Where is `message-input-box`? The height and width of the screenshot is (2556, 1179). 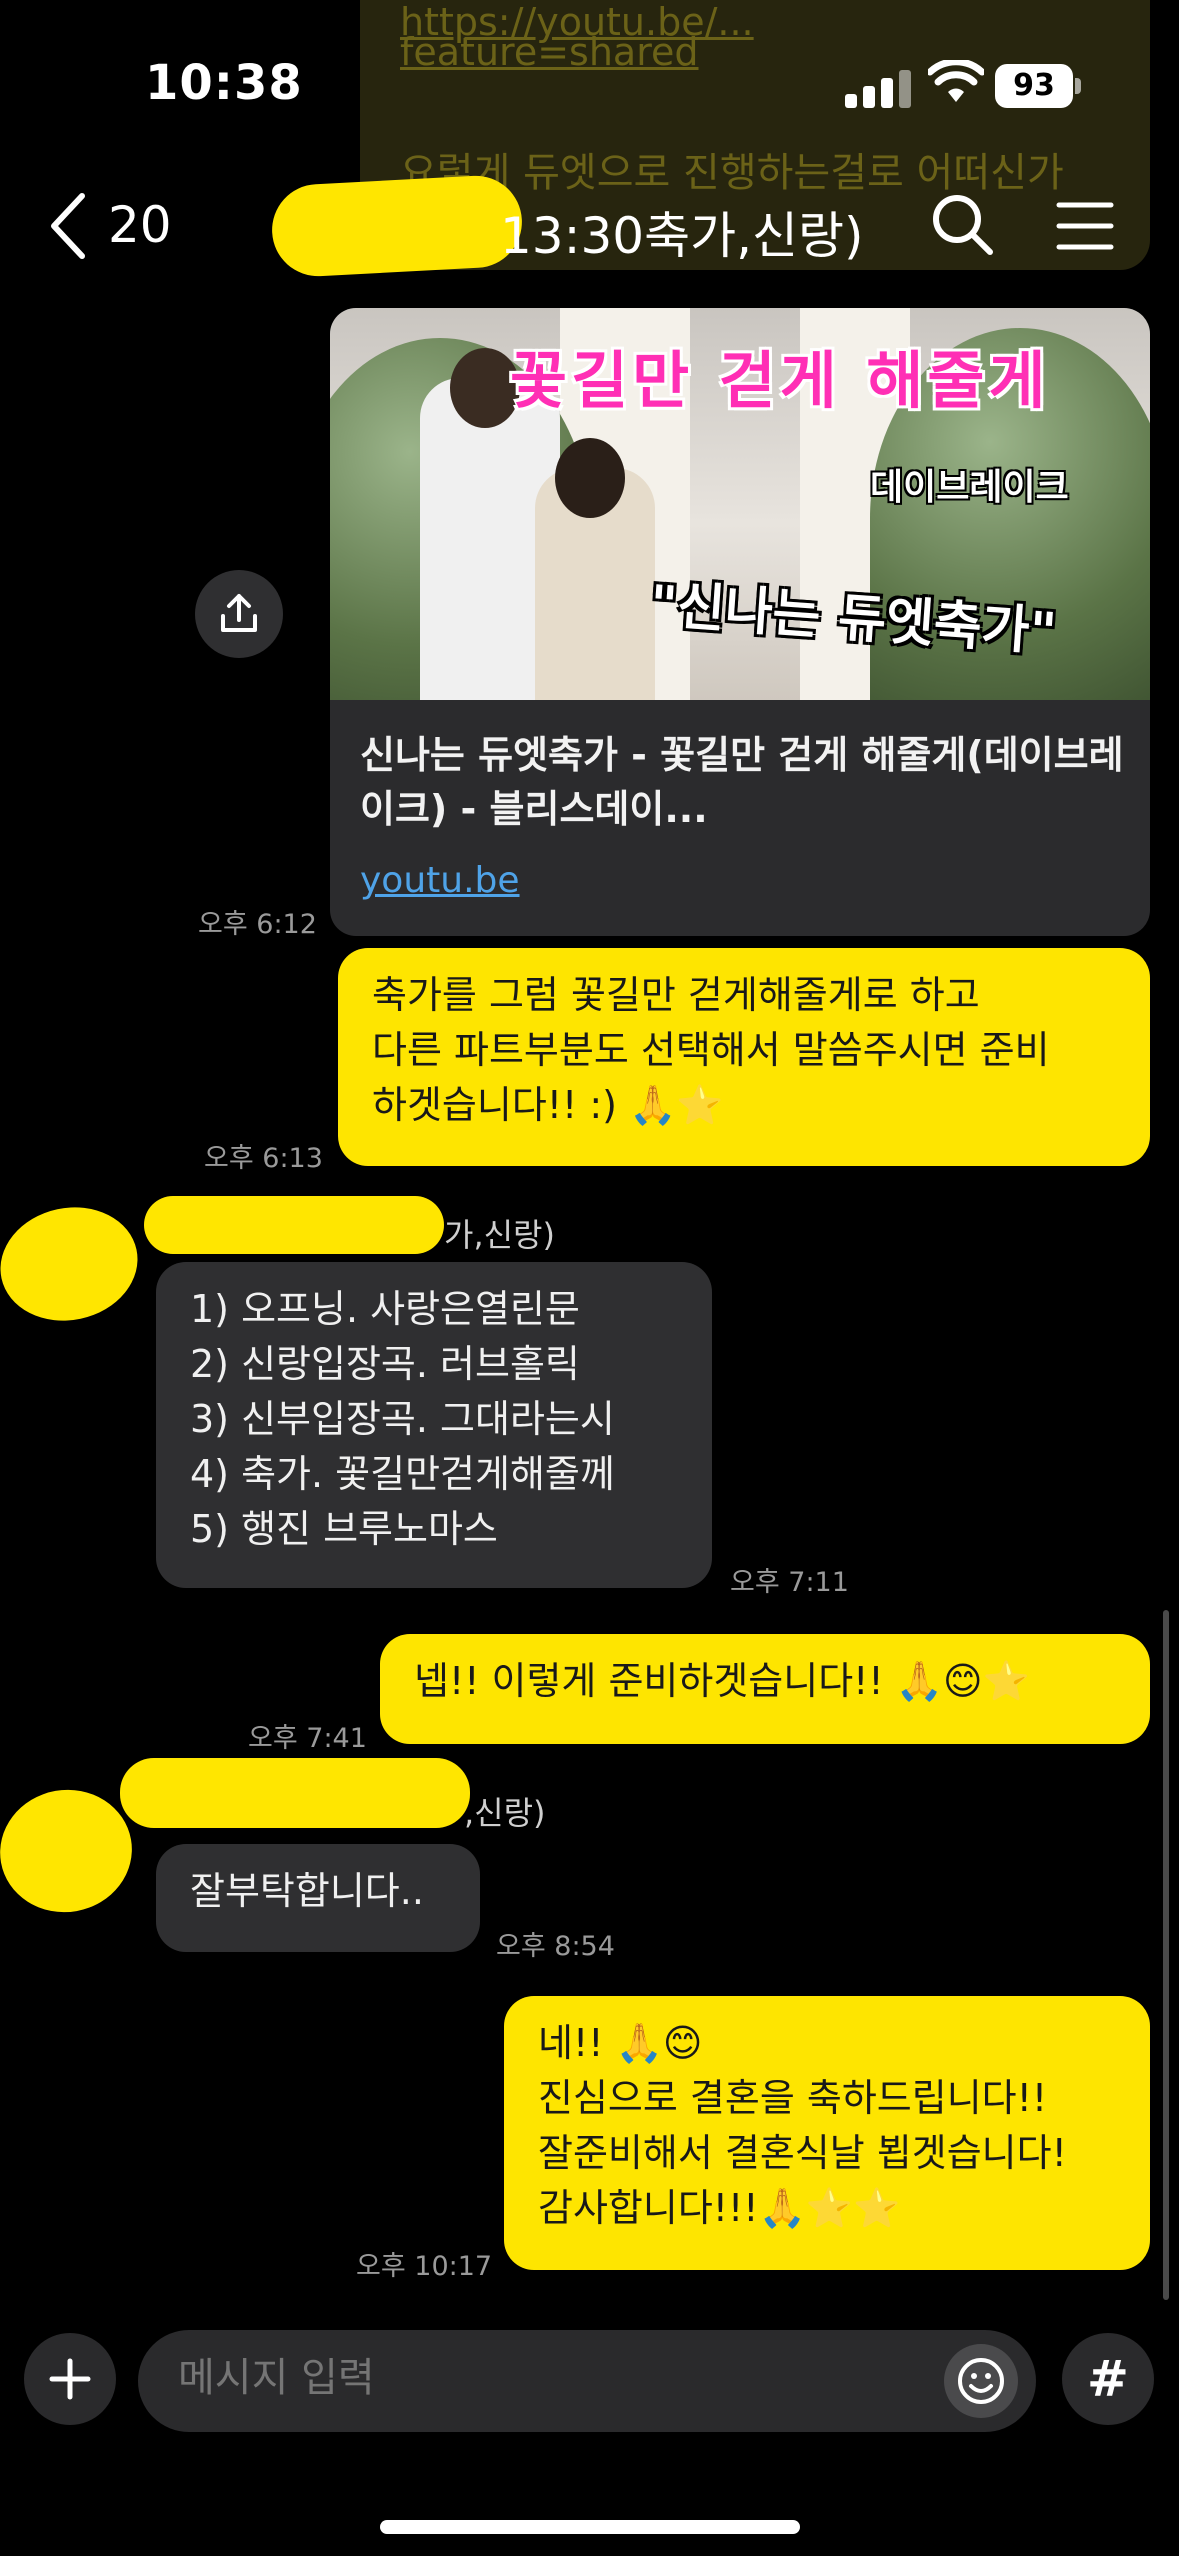
message-input-box is located at coordinates (587, 2381).